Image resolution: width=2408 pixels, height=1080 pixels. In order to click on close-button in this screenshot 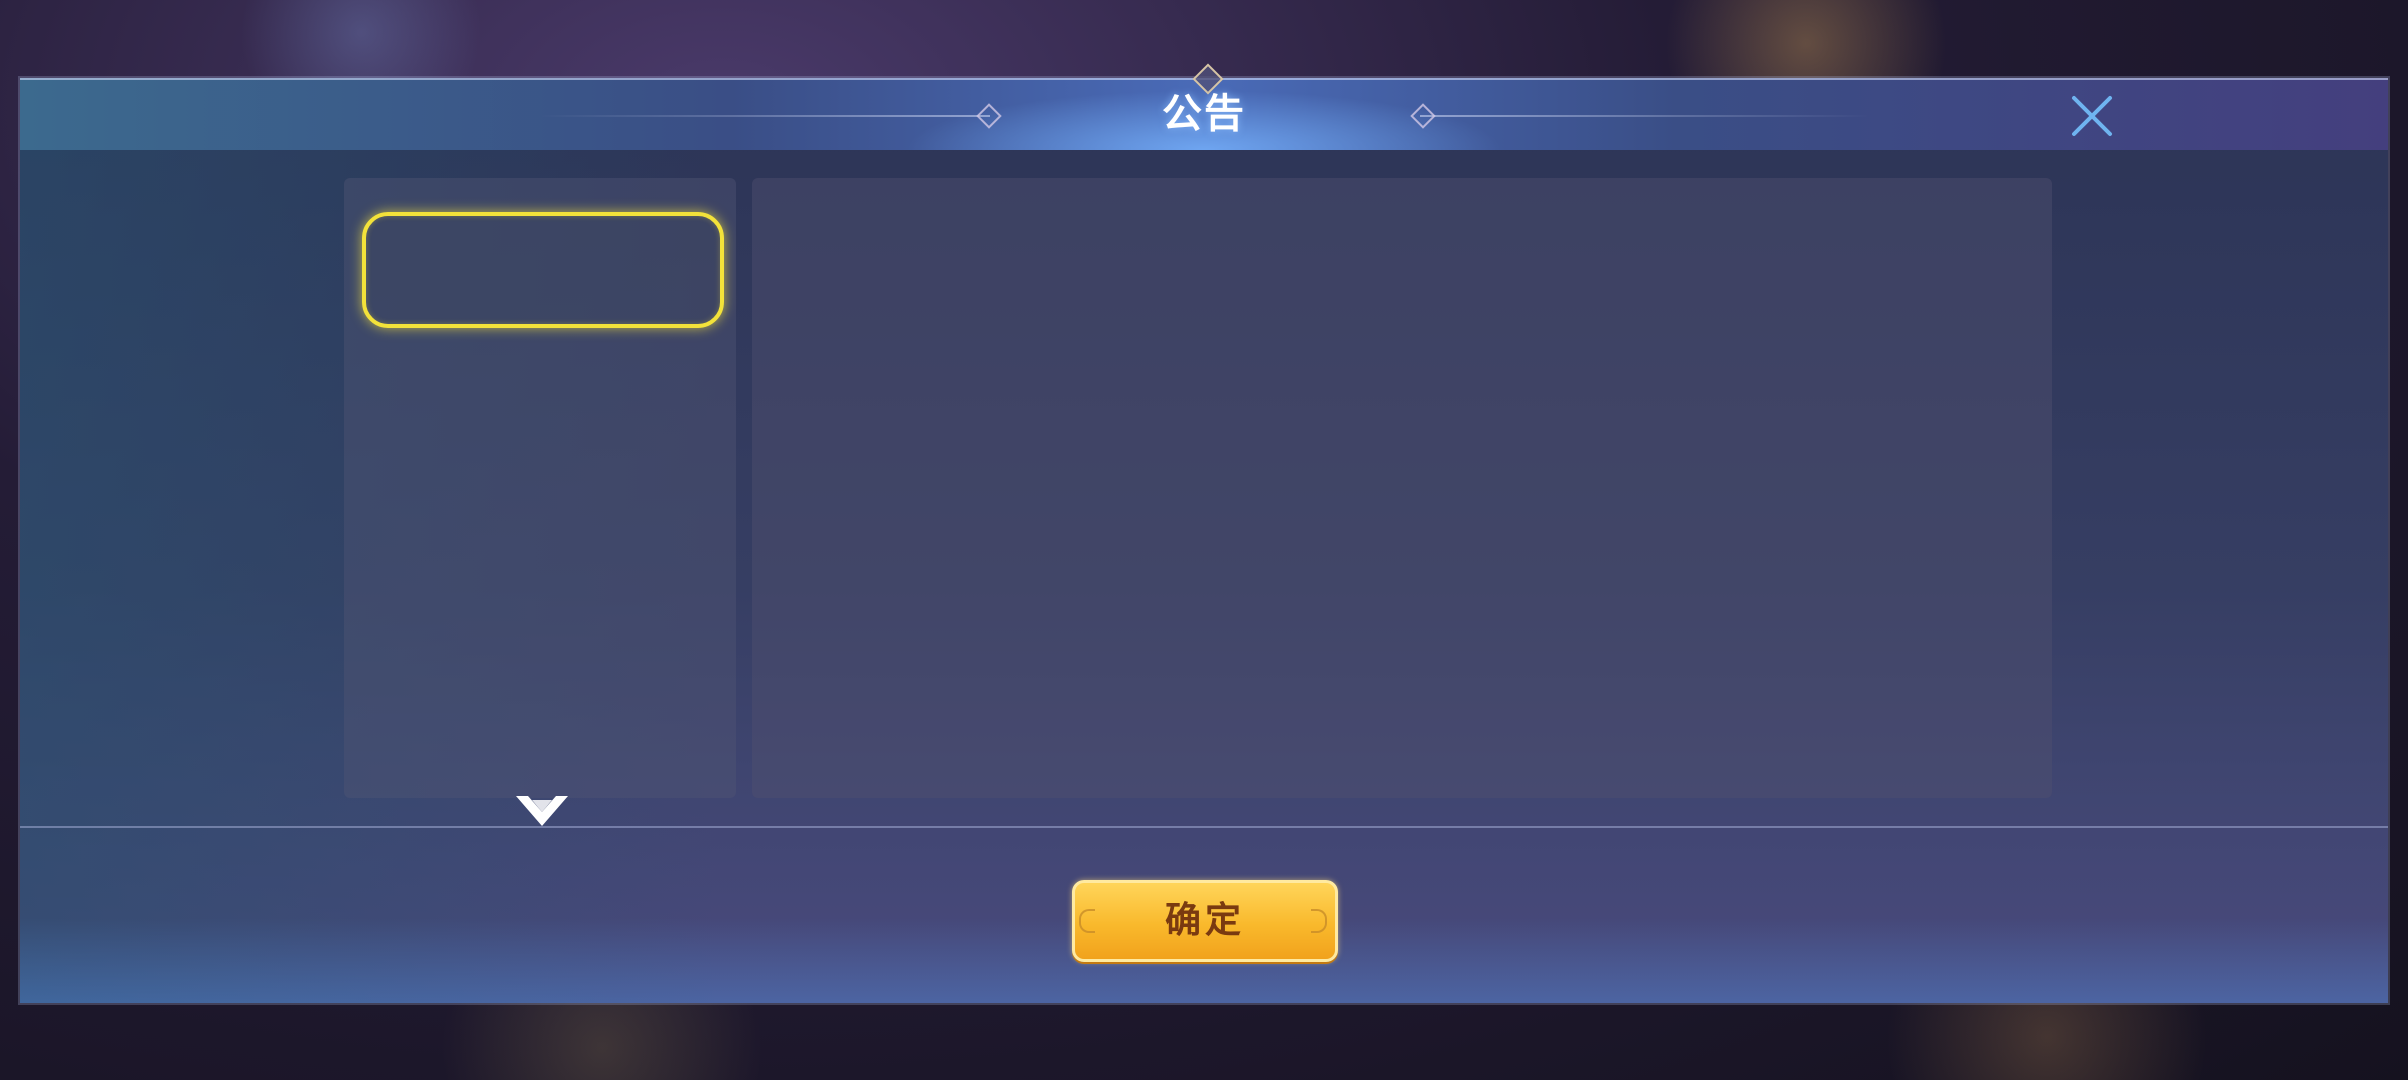, I will do `click(2092, 116)`.